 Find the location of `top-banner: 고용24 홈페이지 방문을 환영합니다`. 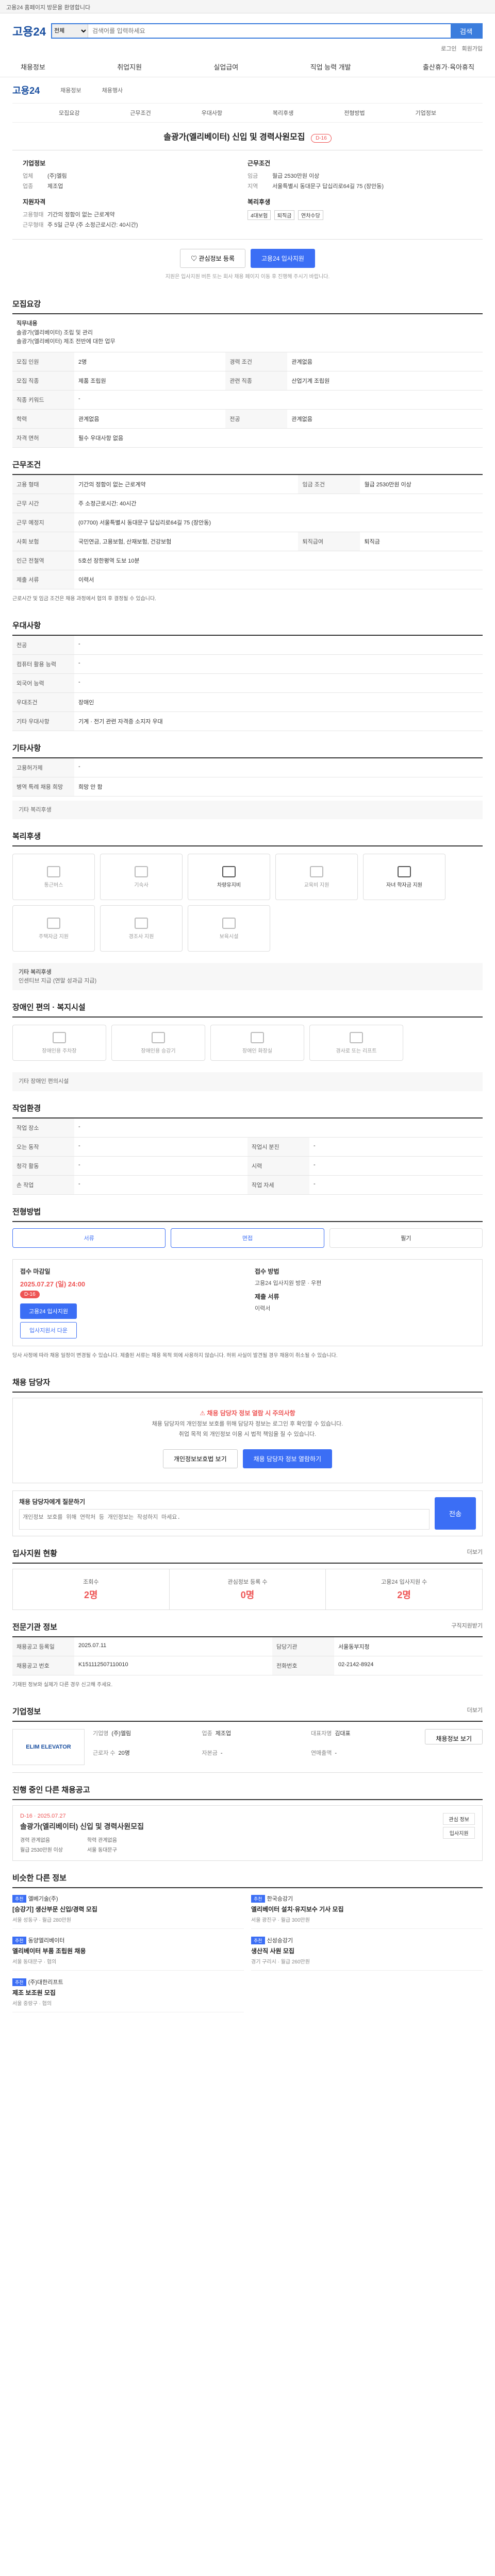

top-banner: 고용24 홈페이지 방문을 환영합니다 is located at coordinates (247, 6).